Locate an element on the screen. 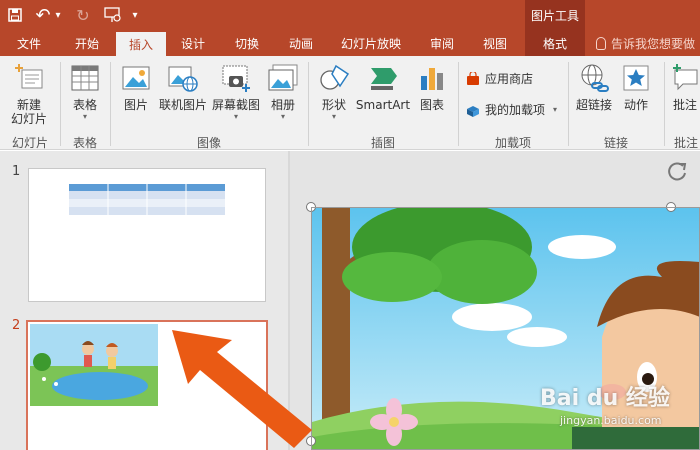 This screenshot has height=450, width=700. group-label-comments: 批注 is located at coordinates (685, 143).